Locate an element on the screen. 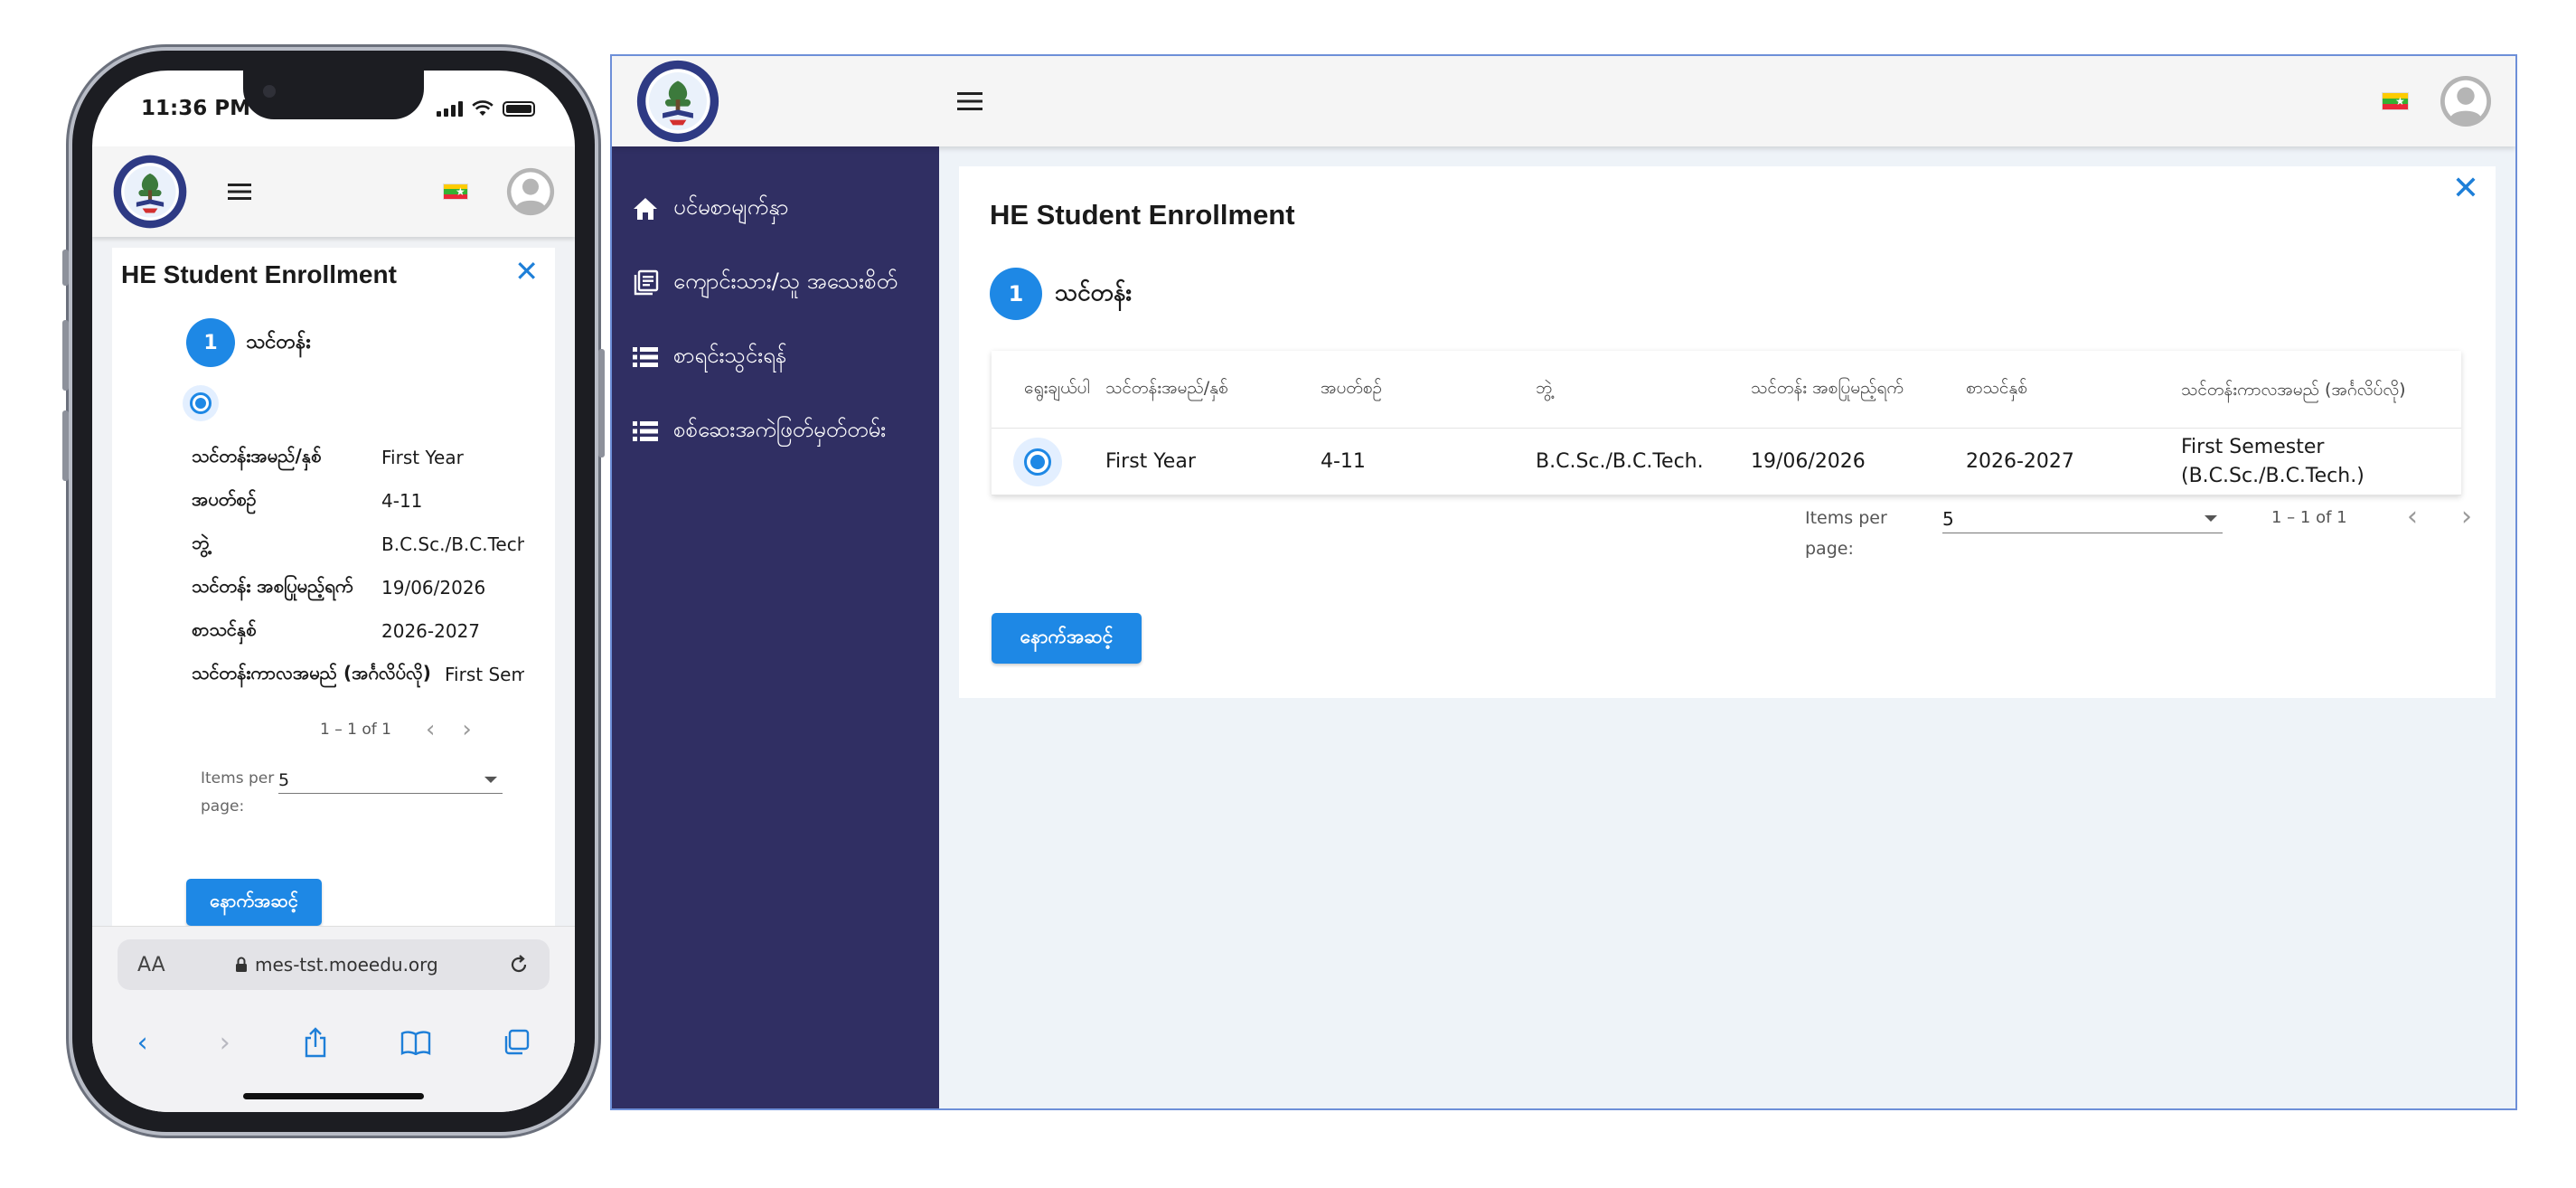 This screenshot has width=2576, height=1188. column-header-term: သင်တန်းကာလအမည် (အင်္ဂလိပ်လို) is located at coordinates (2293, 389).